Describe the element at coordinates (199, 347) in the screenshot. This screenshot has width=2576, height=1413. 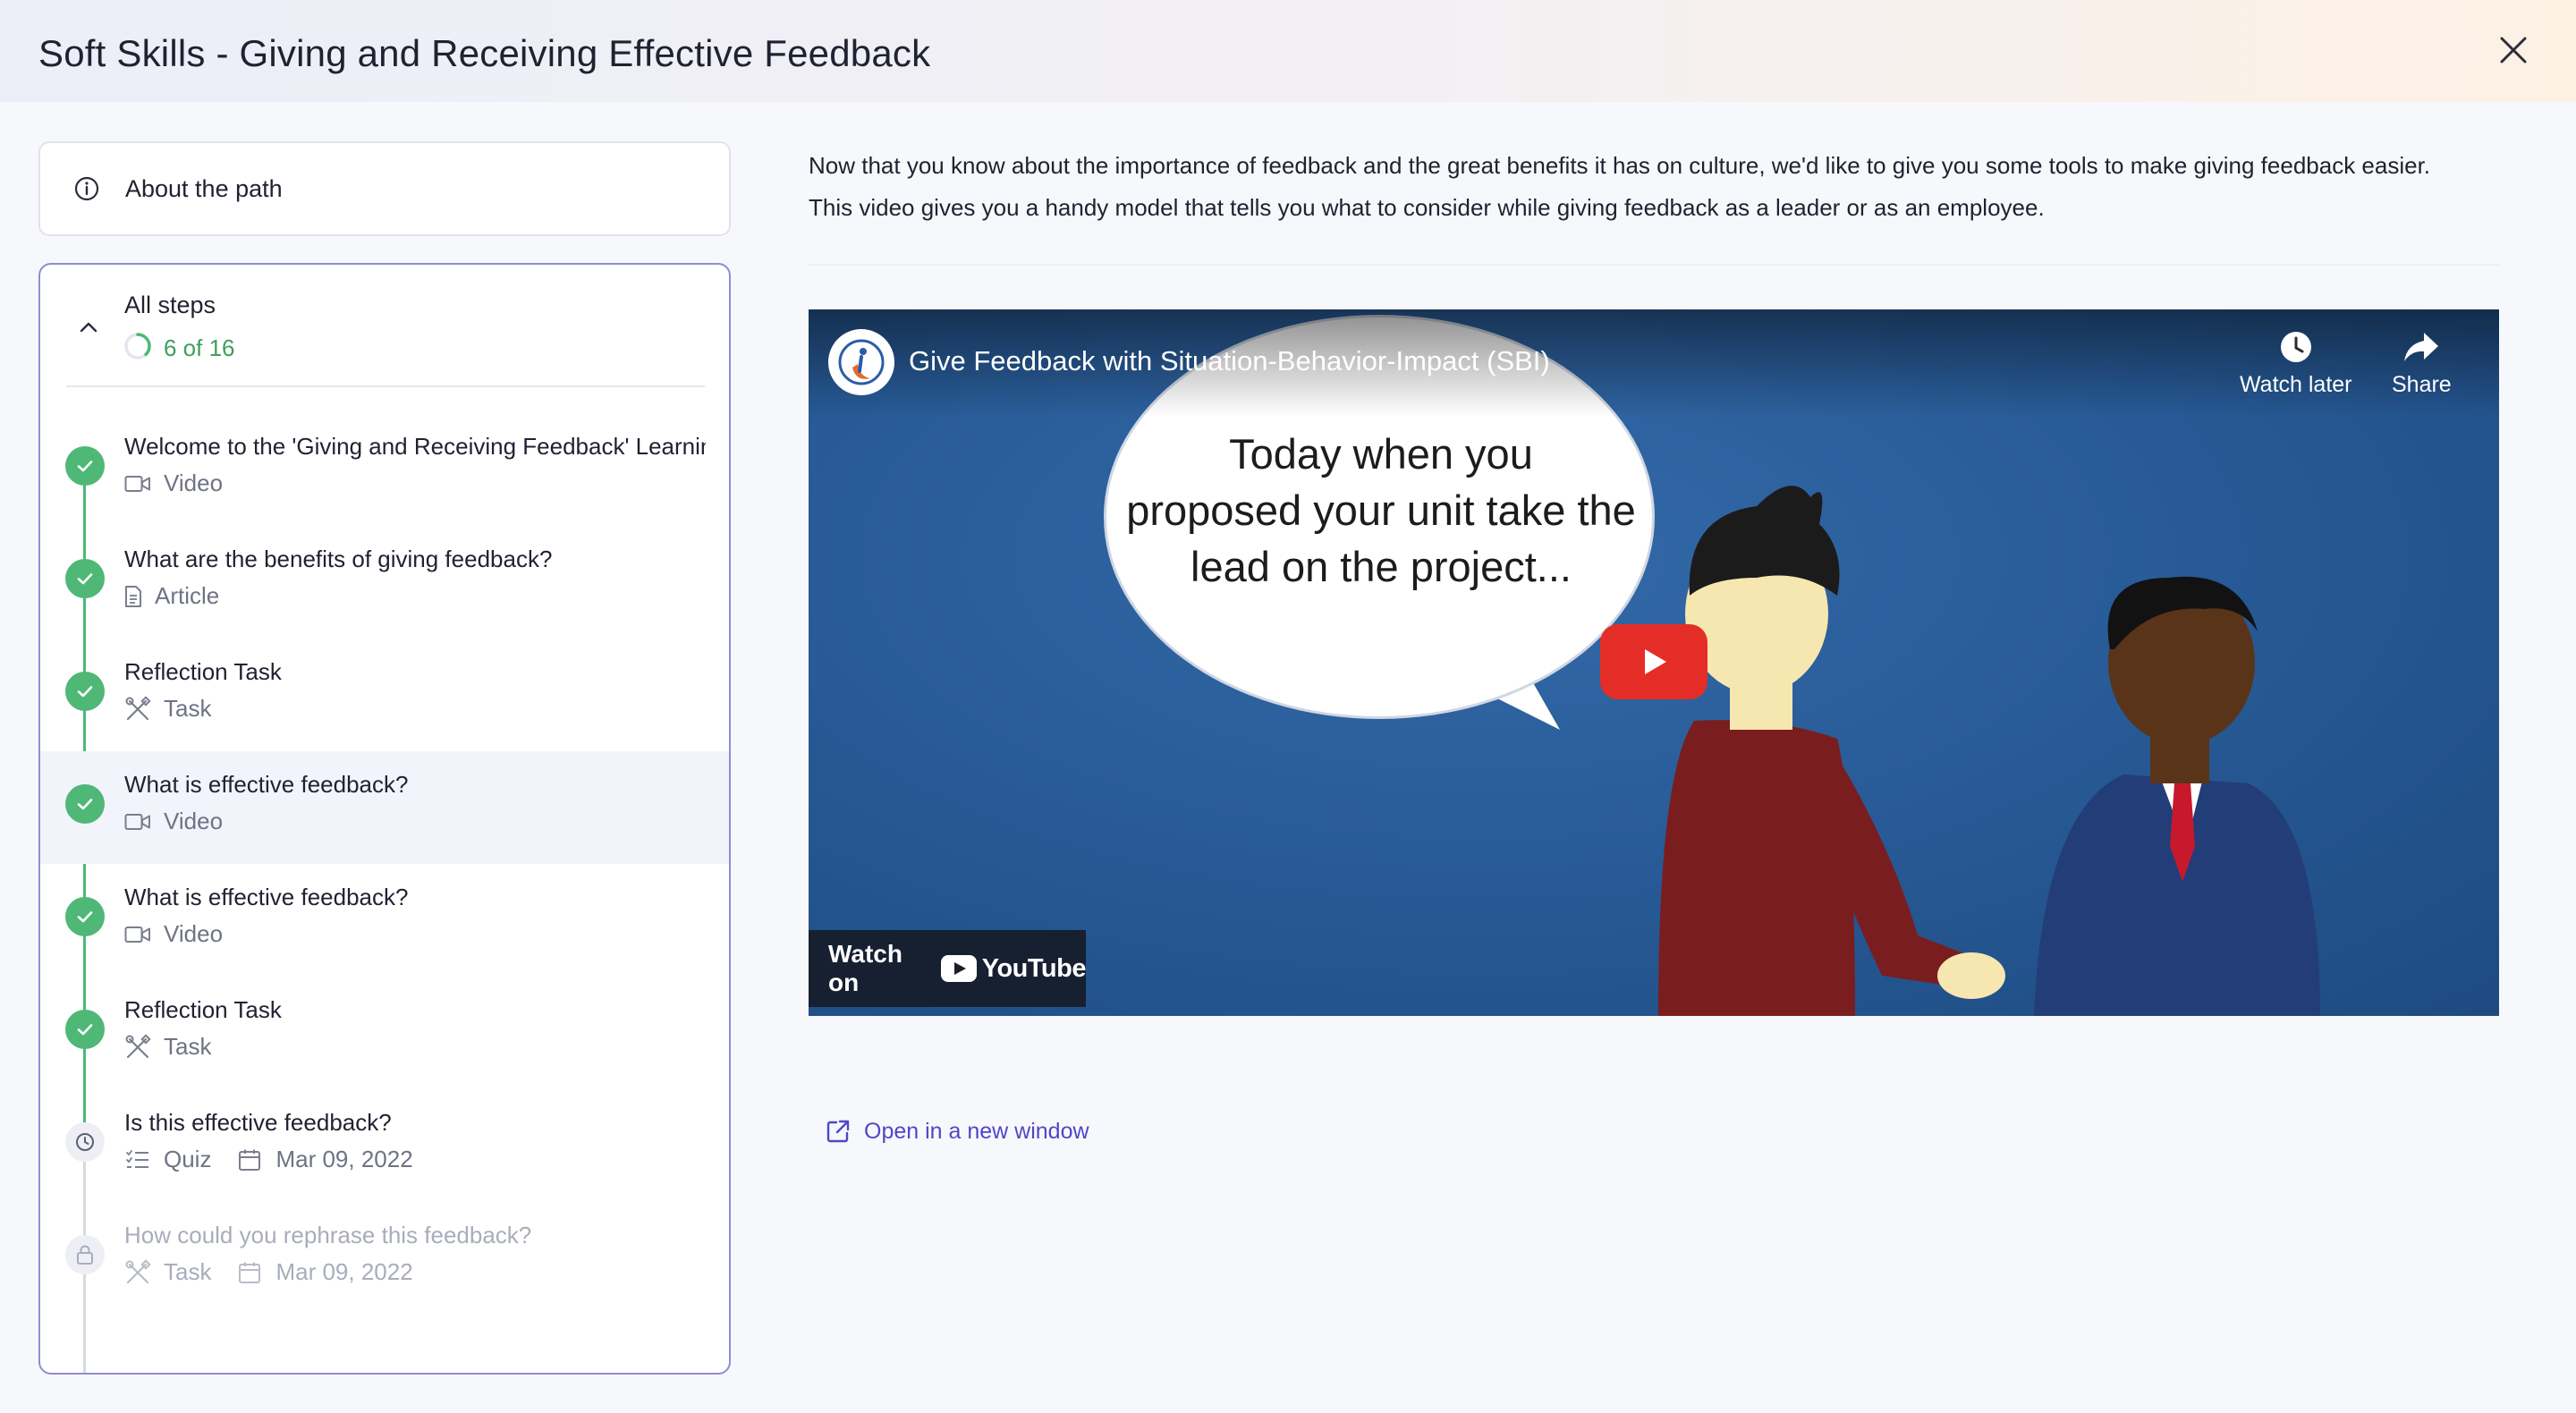
I see `steps-progress-count: 6 of 16` at that location.